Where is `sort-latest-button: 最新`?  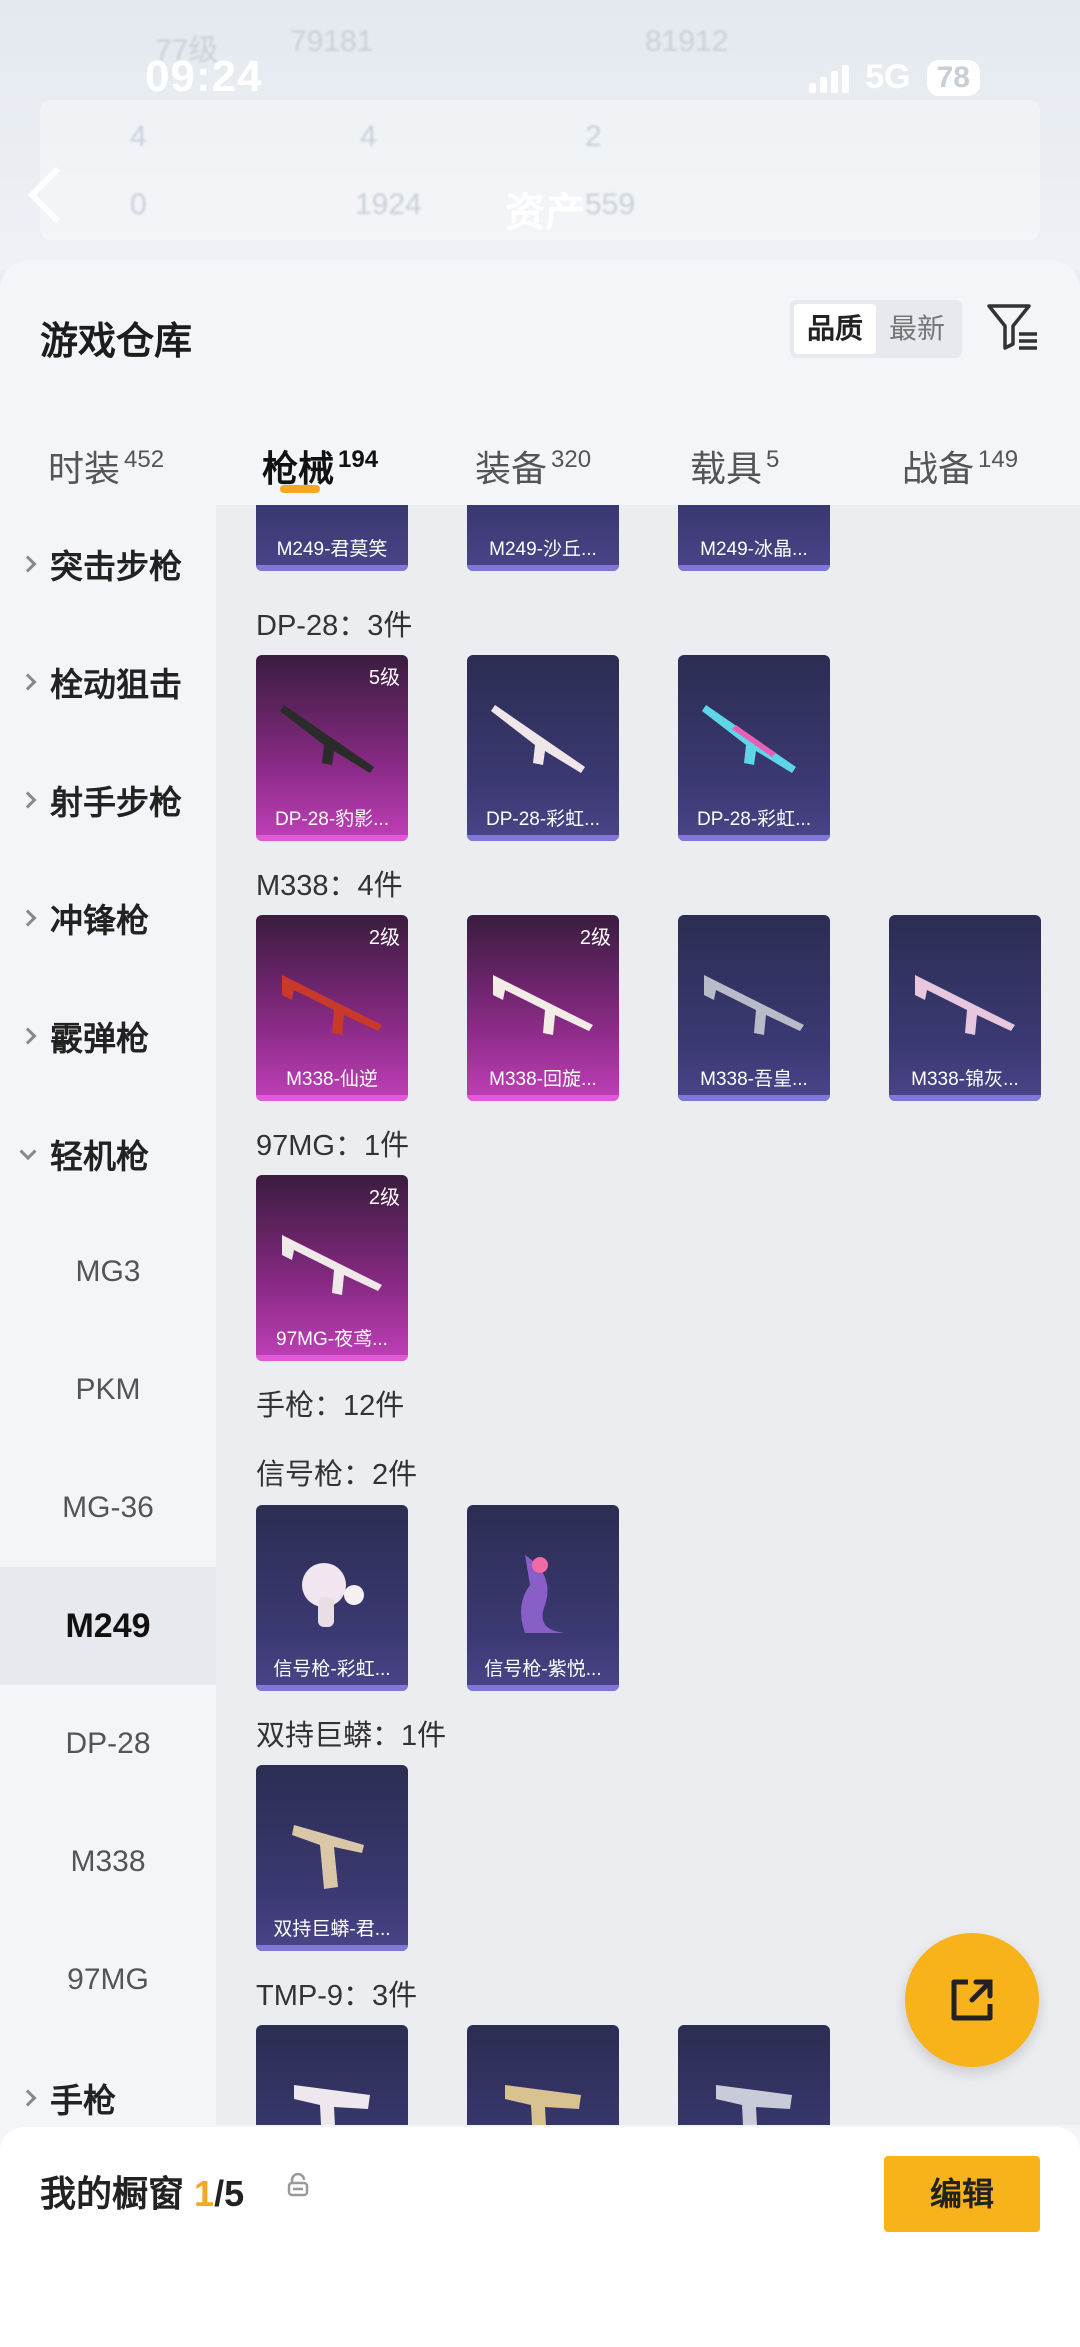
sort-latest-button: 最新 is located at coordinates (917, 329).